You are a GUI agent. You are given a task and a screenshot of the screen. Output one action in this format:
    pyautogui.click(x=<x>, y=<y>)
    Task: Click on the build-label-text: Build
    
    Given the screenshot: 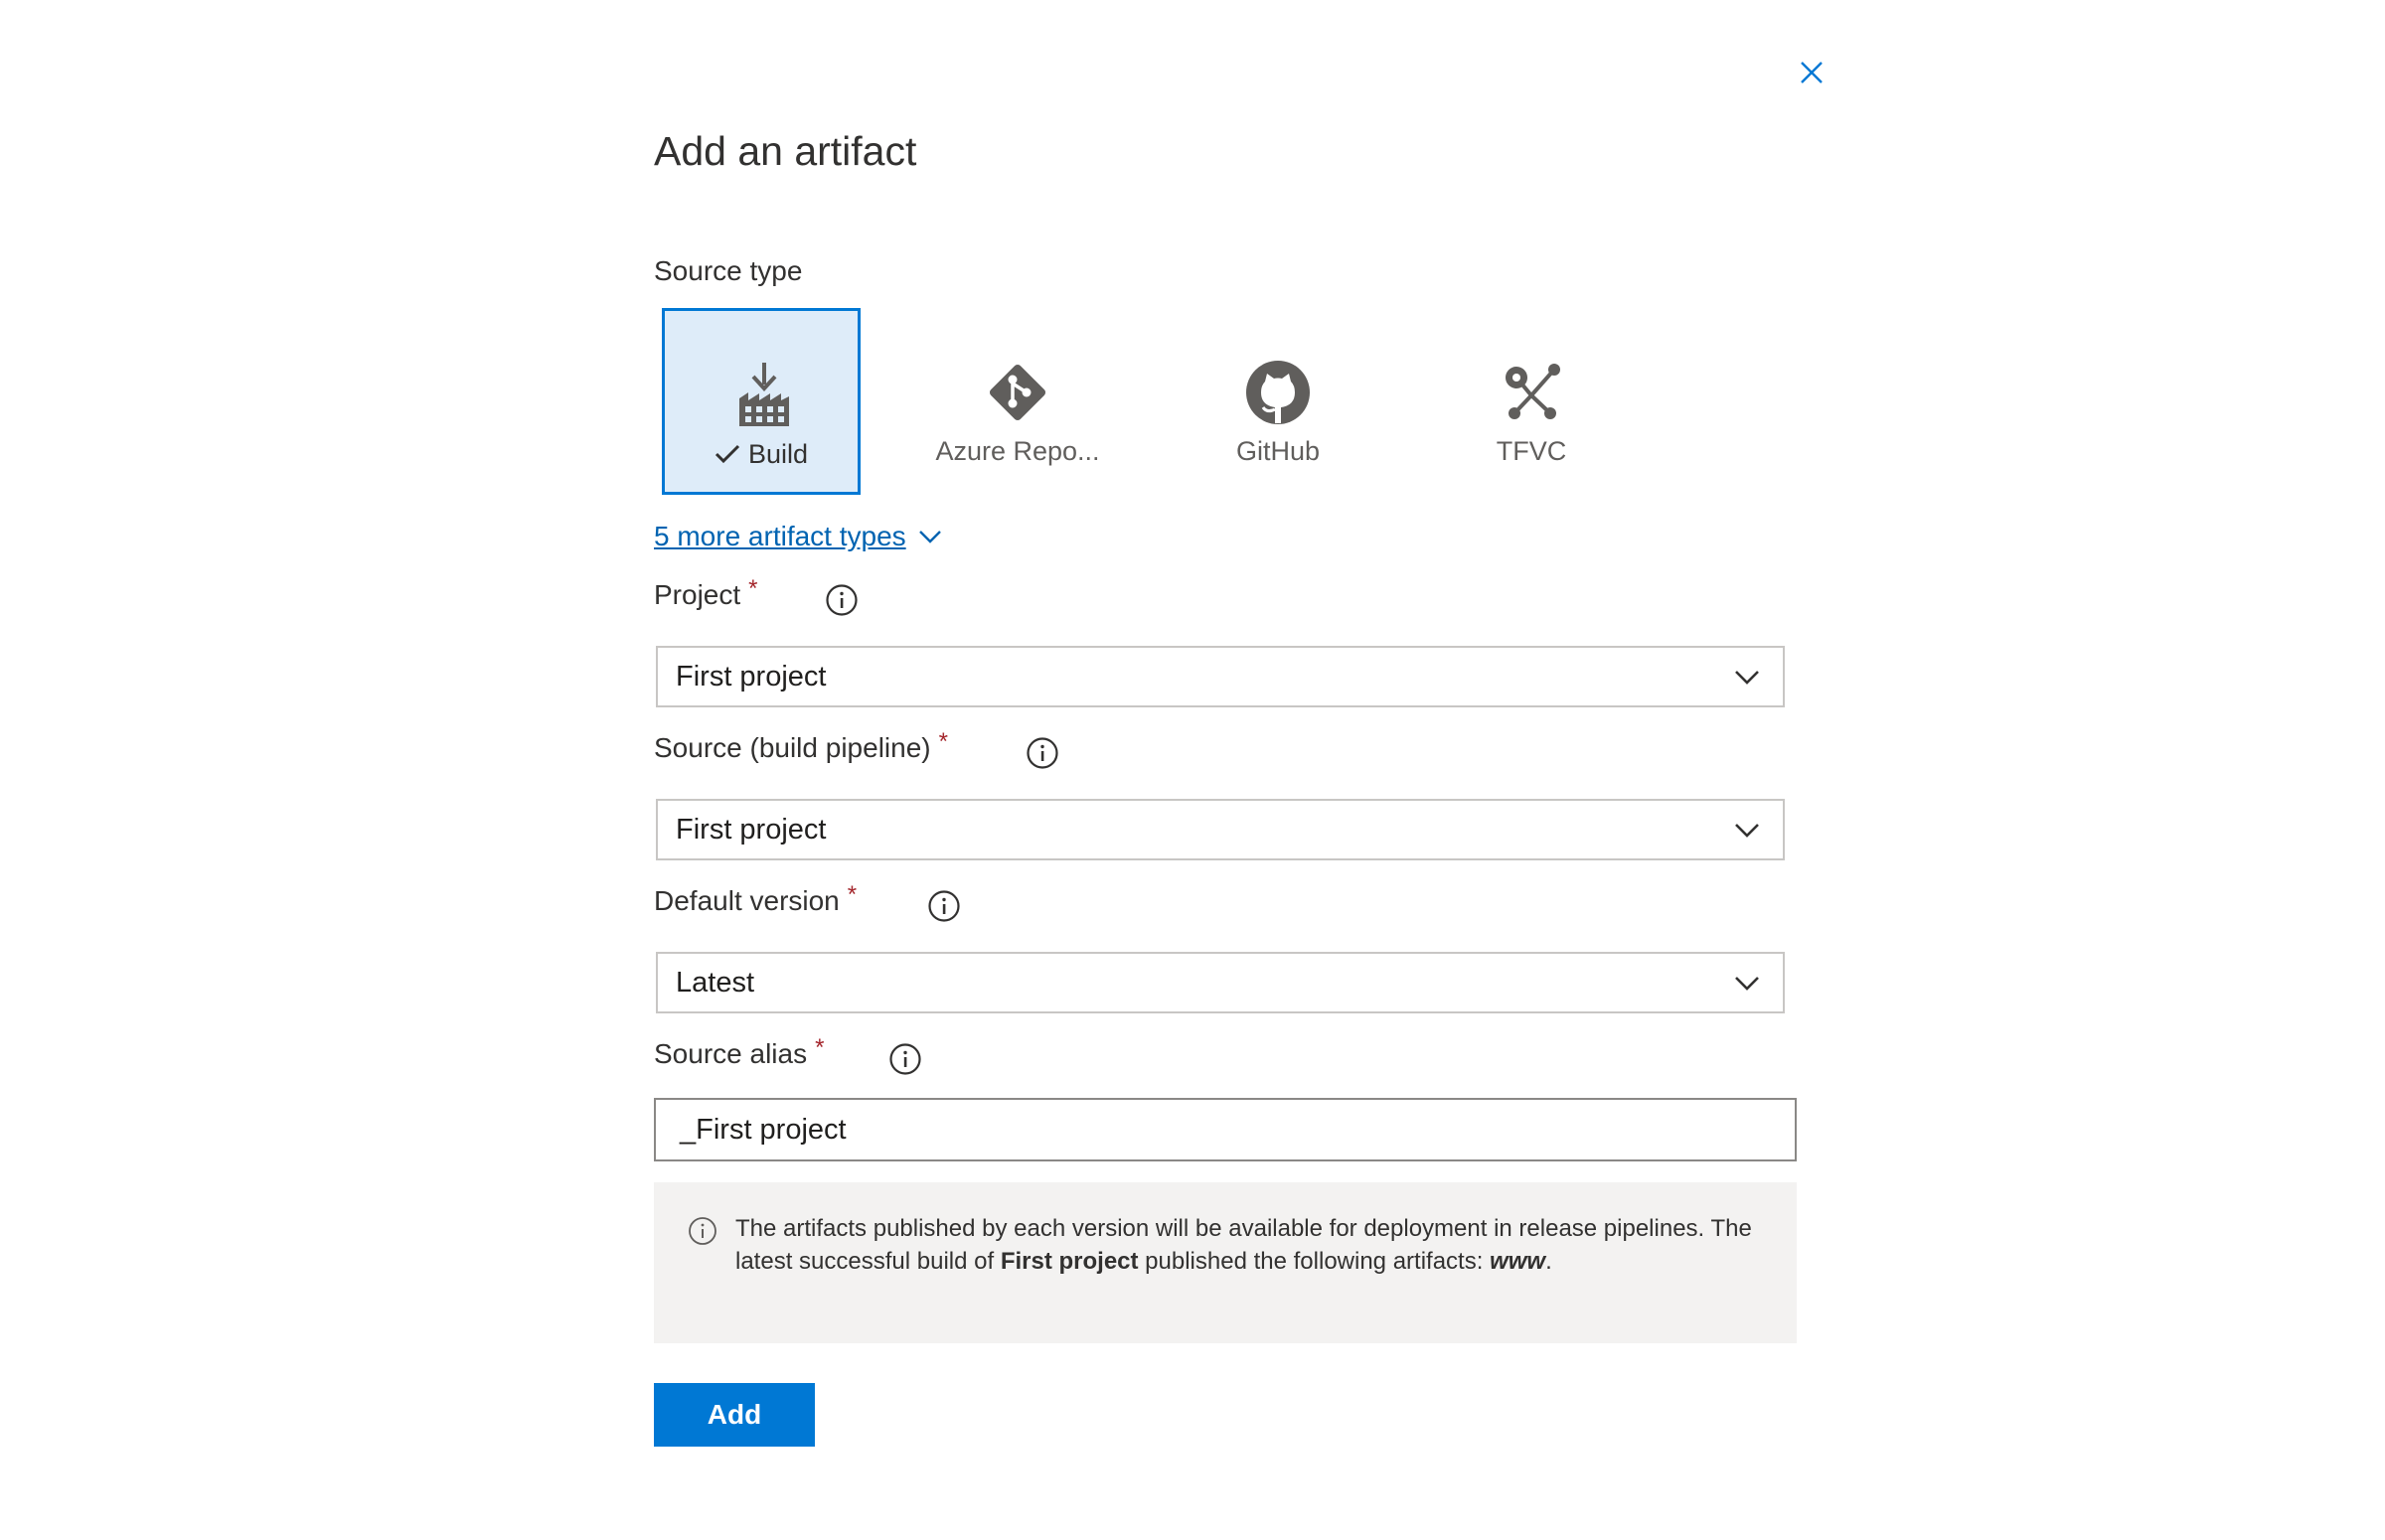 What is the action you would take?
    pyautogui.click(x=778, y=454)
    